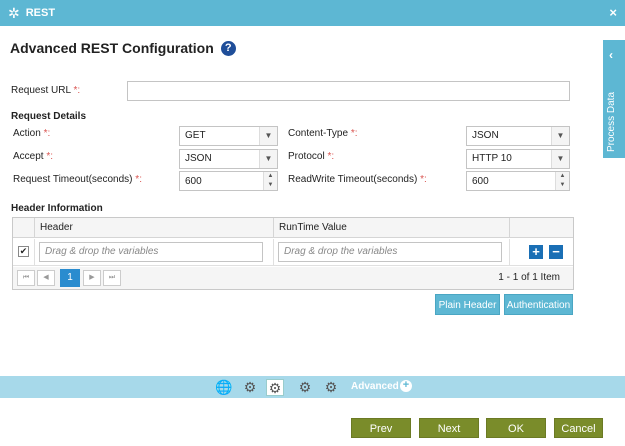 The height and width of the screenshot is (446, 625). I want to click on column-runtime-value: RunTime Value, so click(392, 228).